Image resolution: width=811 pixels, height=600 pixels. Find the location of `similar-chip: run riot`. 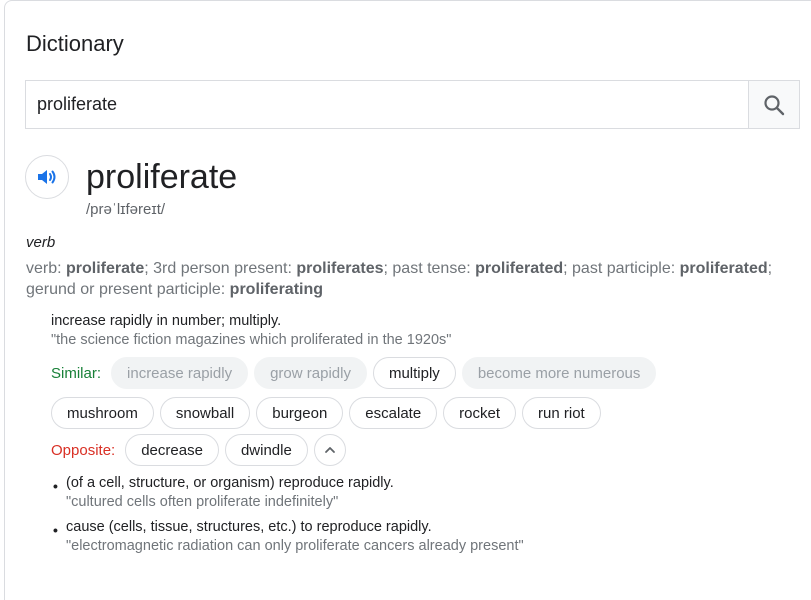

similar-chip: run riot is located at coordinates (561, 413).